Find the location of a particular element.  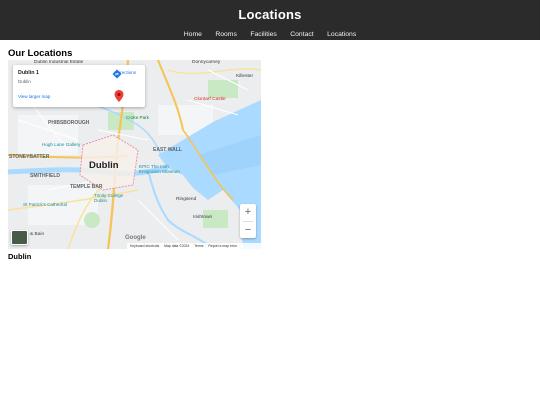

label-bain: & Bain is located at coordinates (37, 234).